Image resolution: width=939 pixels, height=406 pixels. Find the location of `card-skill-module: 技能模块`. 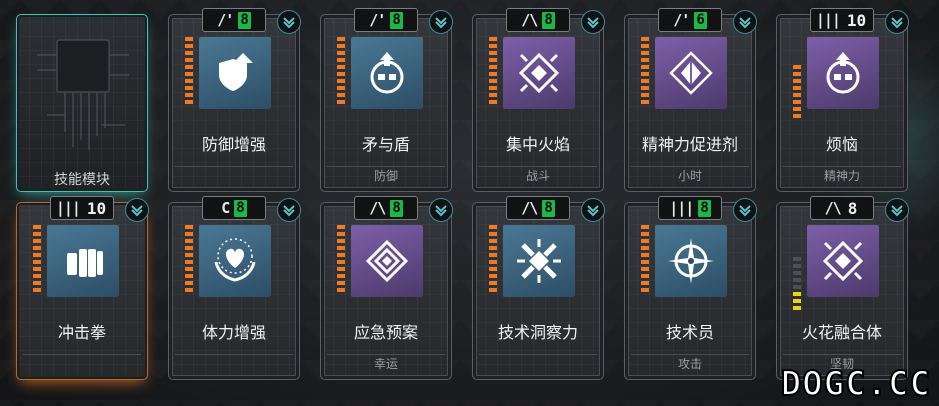

card-skill-module: 技能模块 is located at coordinates (82, 103).